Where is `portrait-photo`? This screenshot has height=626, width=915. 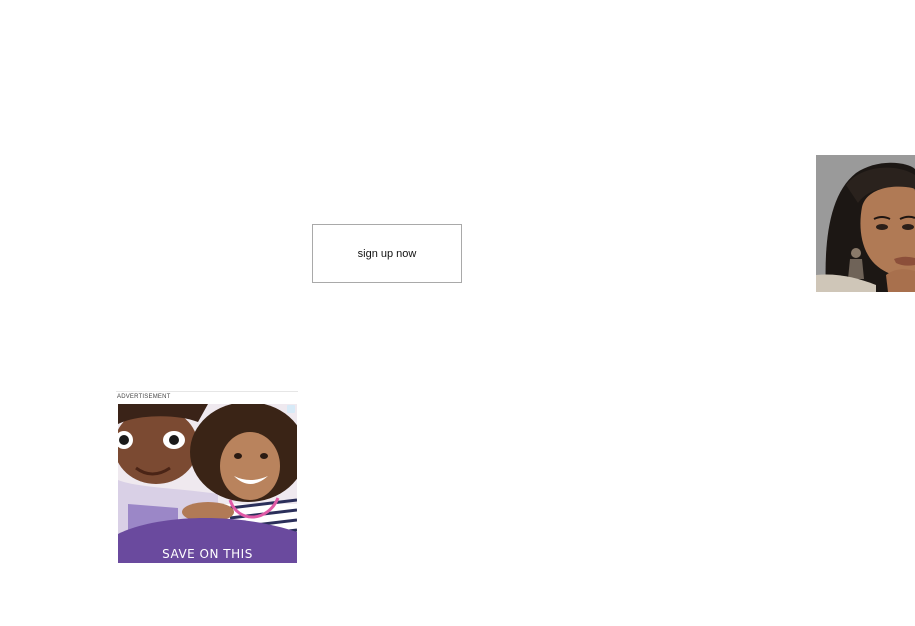 portrait-photo is located at coordinates (865, 223).